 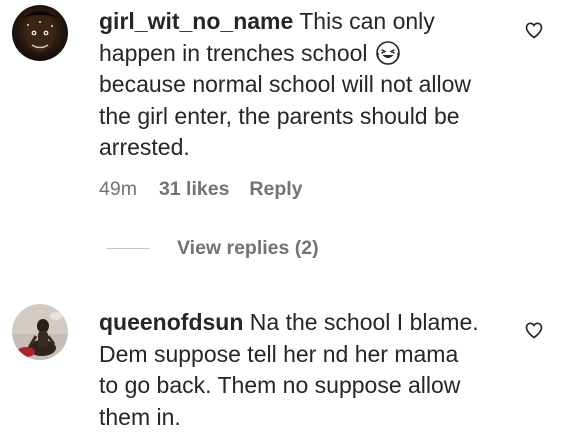 I want to click on reply-button: Reply, so click(x=275, y=189).